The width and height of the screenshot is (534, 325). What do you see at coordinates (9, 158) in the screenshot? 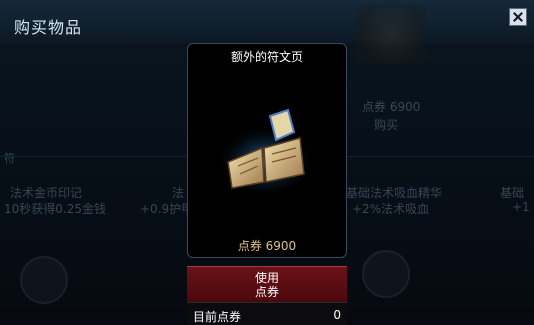
I see `bg-section-label: 符` at bounding box center [9, 158].